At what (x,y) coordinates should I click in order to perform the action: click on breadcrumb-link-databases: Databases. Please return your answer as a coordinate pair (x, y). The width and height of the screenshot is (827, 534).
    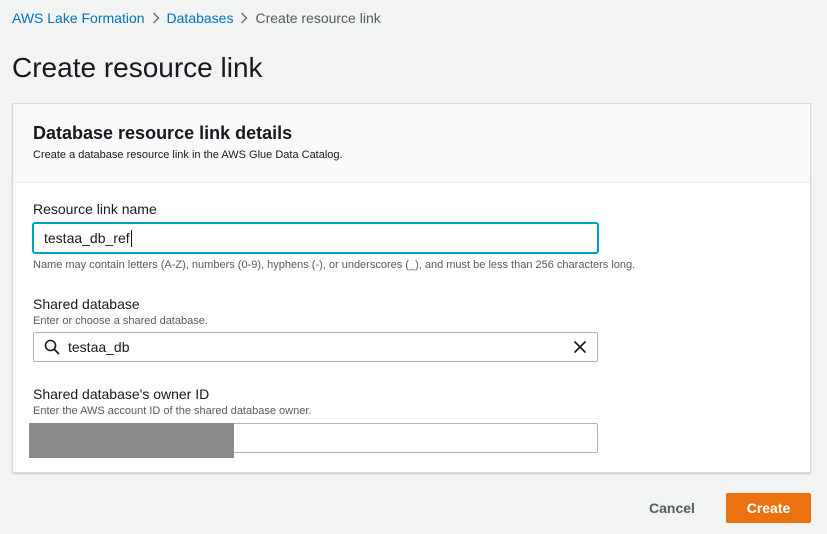
    Looking at the image, I should click on (200, 18).